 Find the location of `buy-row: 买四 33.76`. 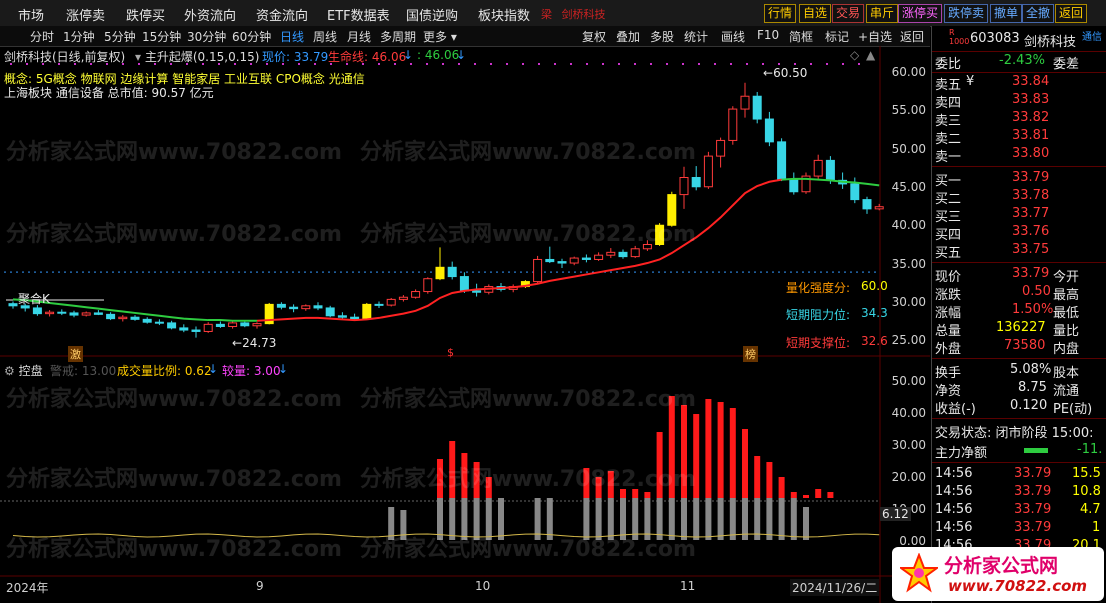

buy-row: 买四 33.76 is located at coordinates (1019, 233).